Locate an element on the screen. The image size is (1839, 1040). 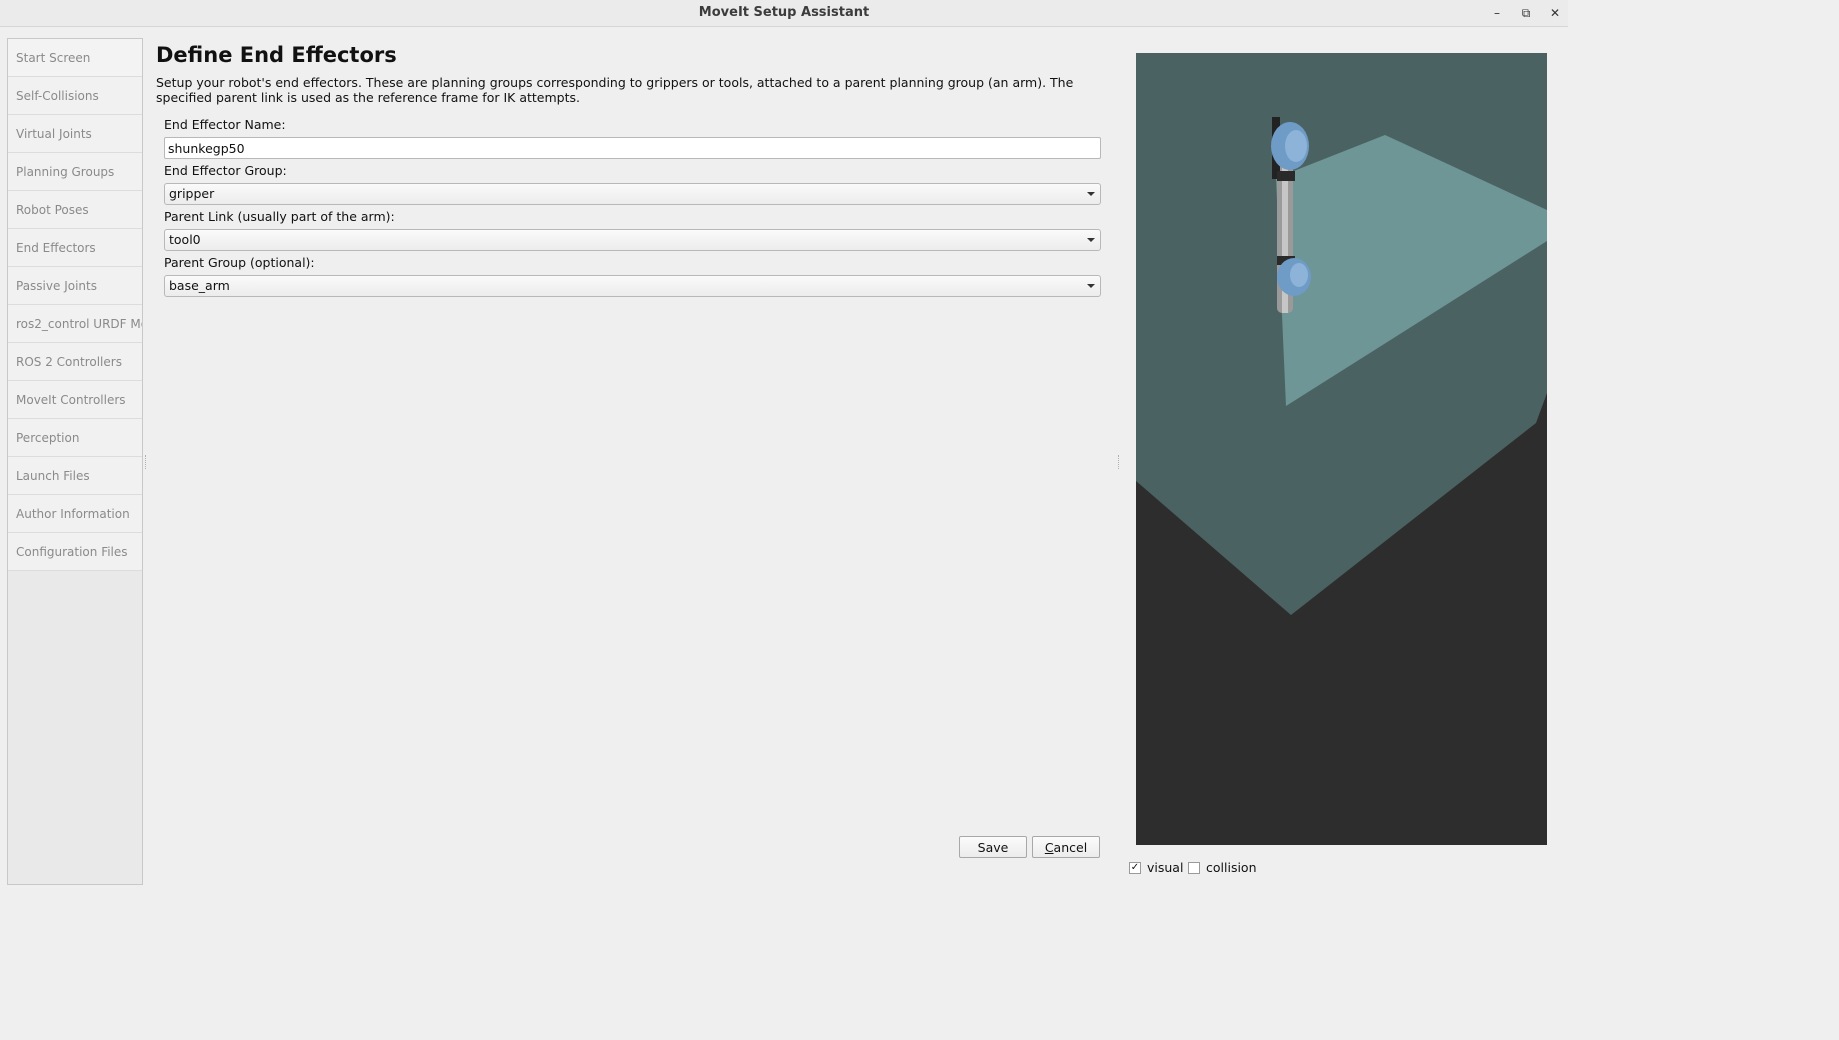
scene-render is located at coordinates (1341, 334).